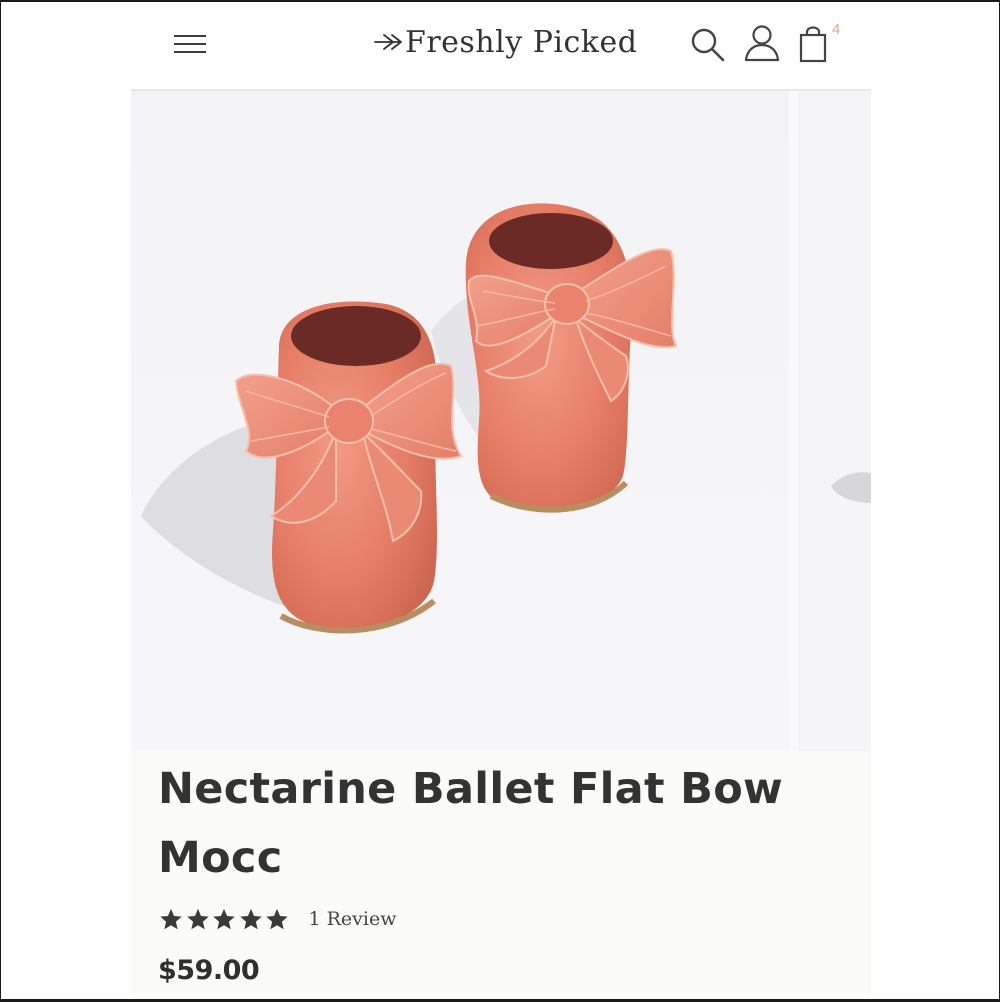 The width and height of the screenshot is (1000, 1002). Describe the element at coordinates (209, 970) in the screenshot. I see `product-price: $59.00` at that location.